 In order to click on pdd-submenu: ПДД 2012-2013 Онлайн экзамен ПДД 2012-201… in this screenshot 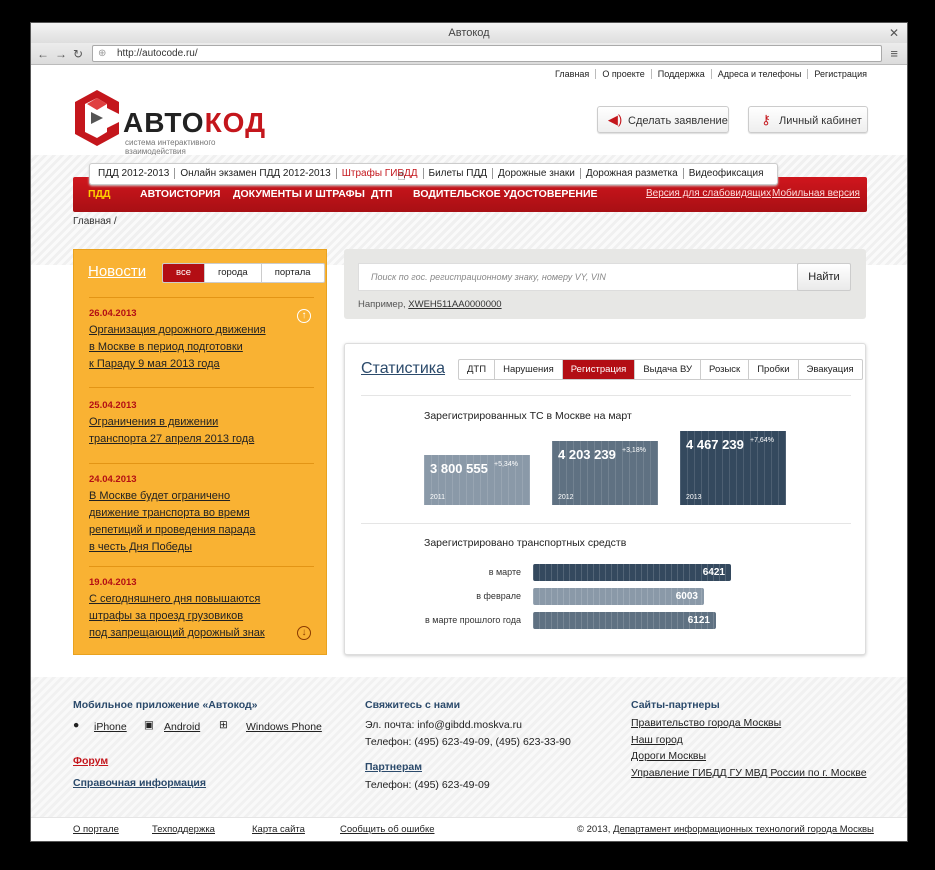, I will do `click(433, 174)`.